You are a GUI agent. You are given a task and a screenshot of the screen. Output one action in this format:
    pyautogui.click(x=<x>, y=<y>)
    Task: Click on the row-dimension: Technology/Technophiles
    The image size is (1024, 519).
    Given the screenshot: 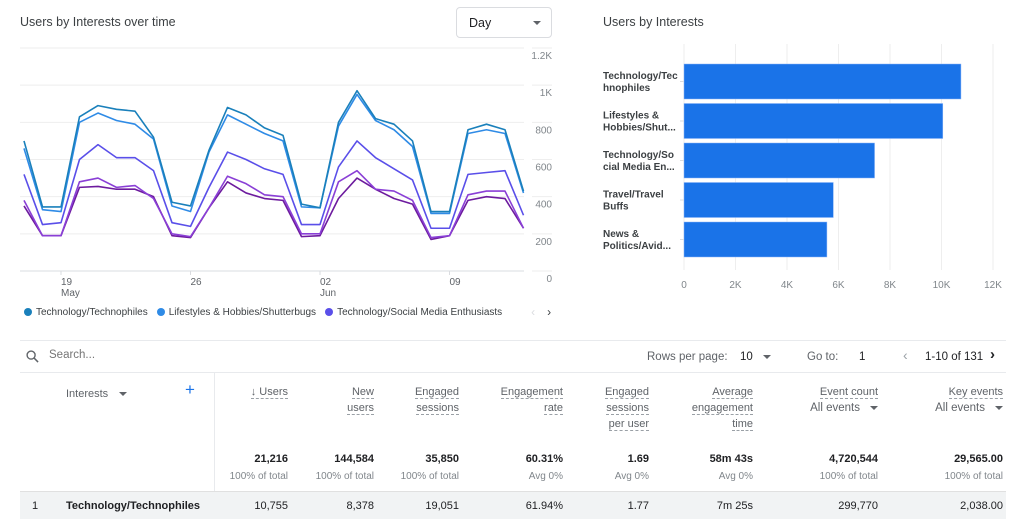 What is the action you would take?
    pyautogui.click(x=133, y=506)
    